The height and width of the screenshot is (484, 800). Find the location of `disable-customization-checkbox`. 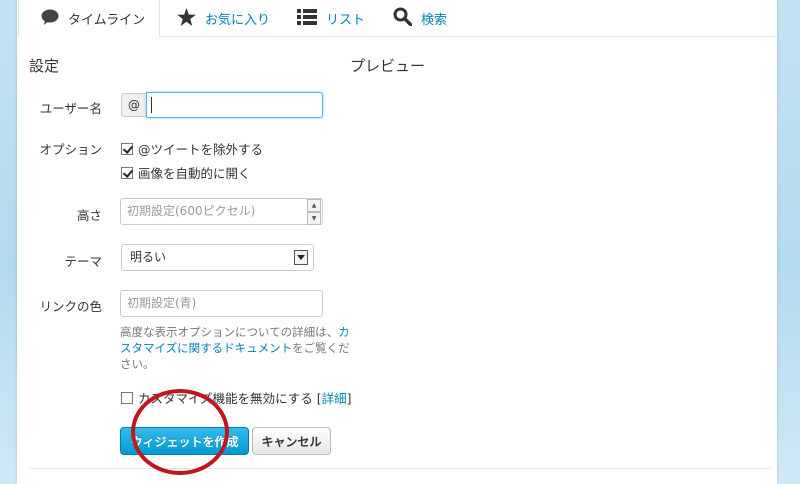

disable-customization-checkbox is located at coordinates (127, 397).